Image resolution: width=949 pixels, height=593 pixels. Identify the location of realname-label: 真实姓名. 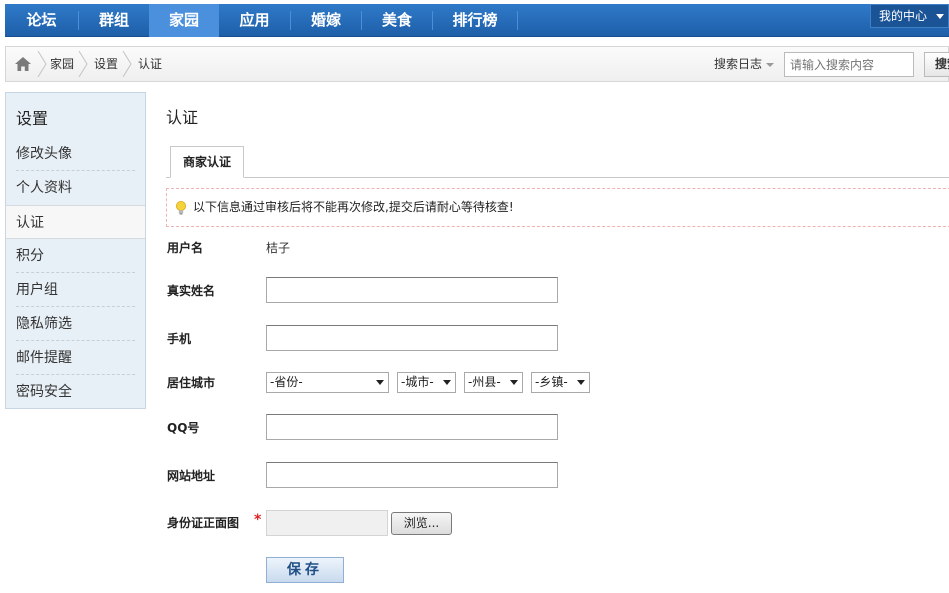
(191, 291).